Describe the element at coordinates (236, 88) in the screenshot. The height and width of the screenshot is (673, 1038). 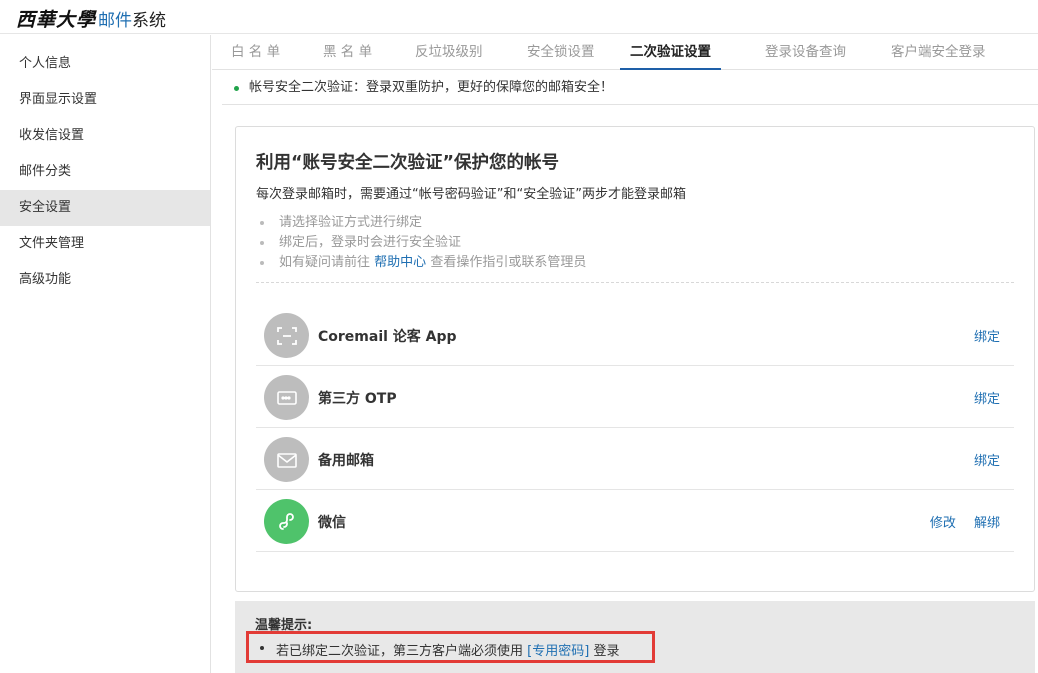
I see `notice-bullet` at that location.